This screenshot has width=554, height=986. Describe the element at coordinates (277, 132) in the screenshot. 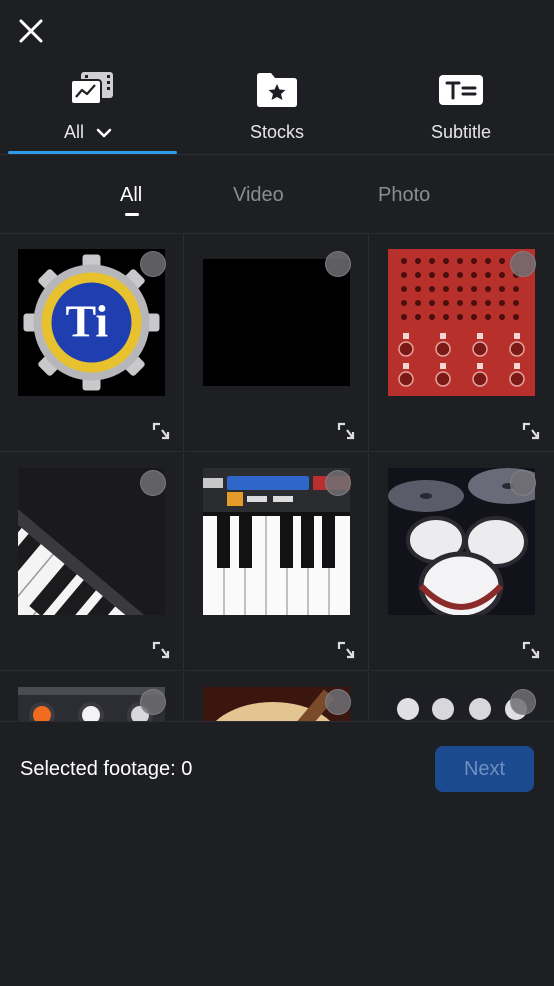

I see `tab-stocks-label: Stocks` at that location.